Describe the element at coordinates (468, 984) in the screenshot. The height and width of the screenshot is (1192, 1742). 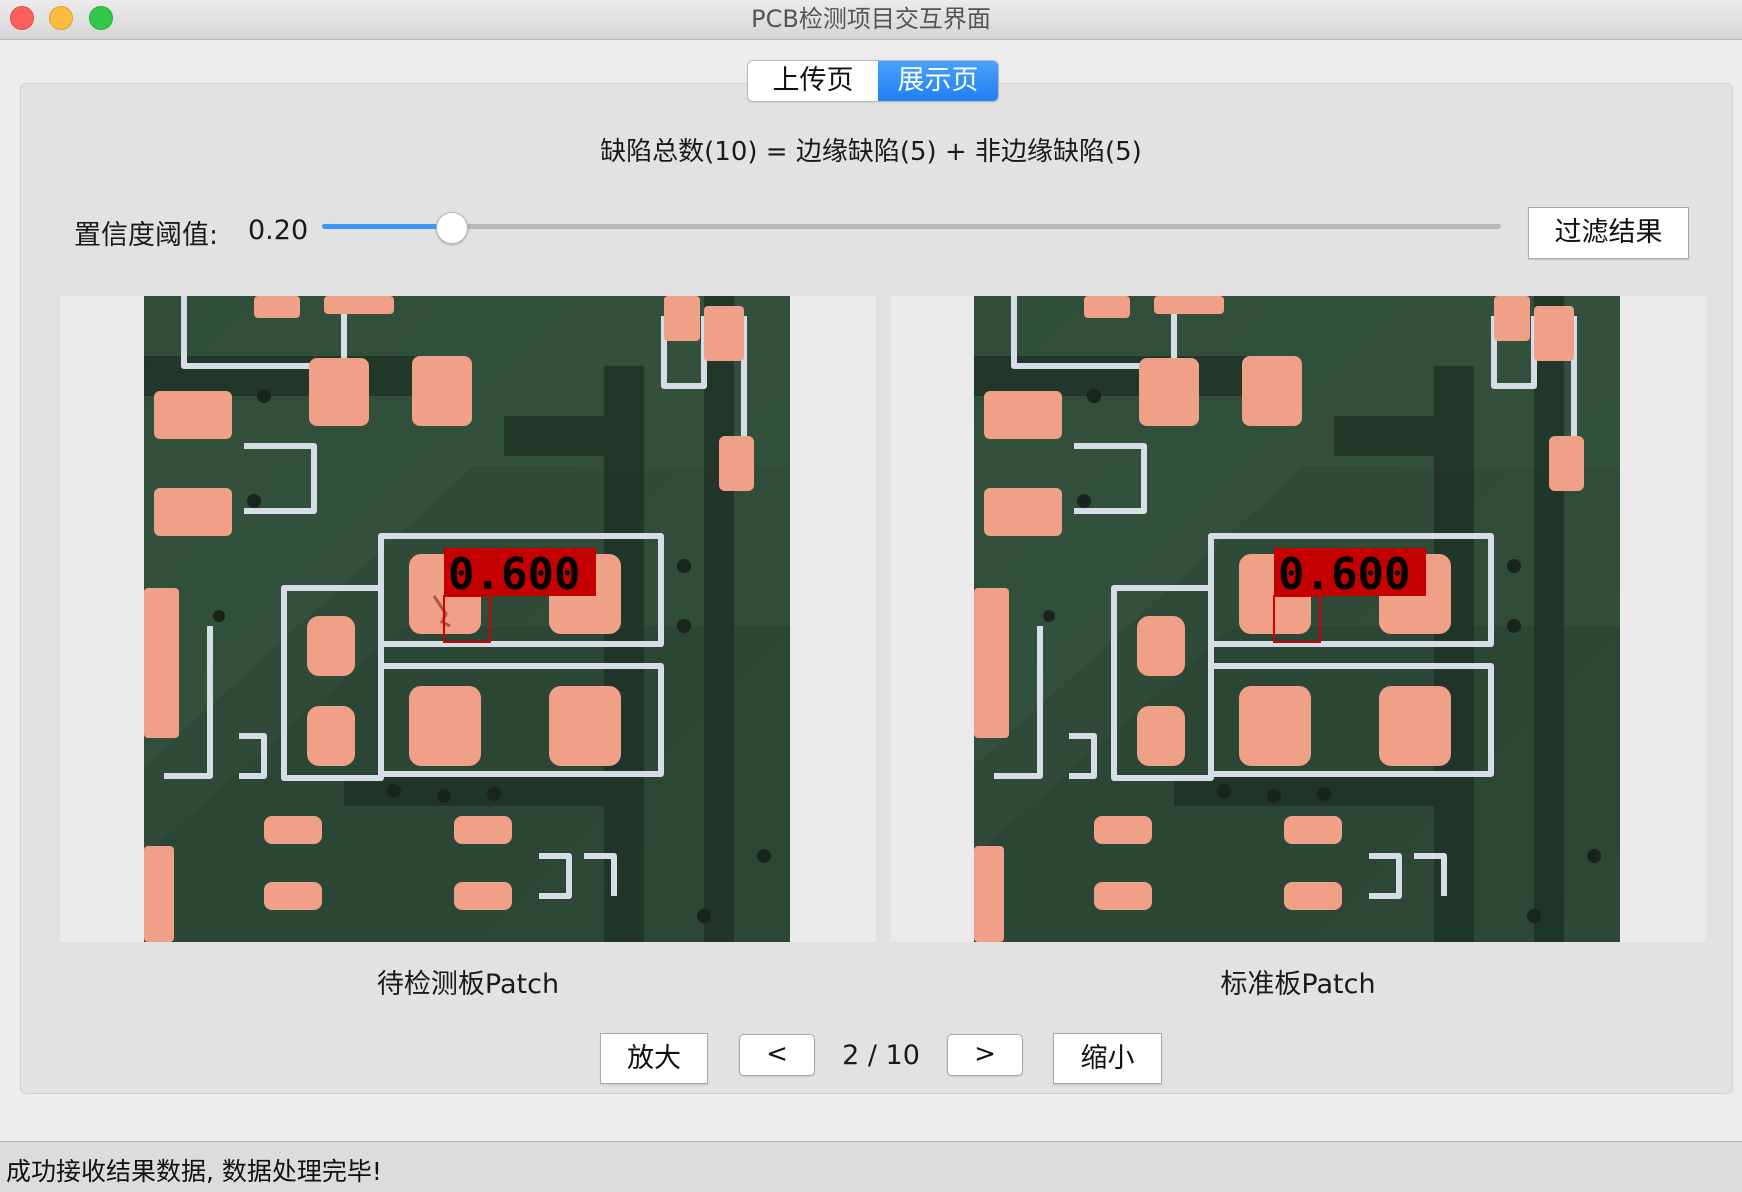
I see `test-board-caption: 待检测板Patch` at that location.